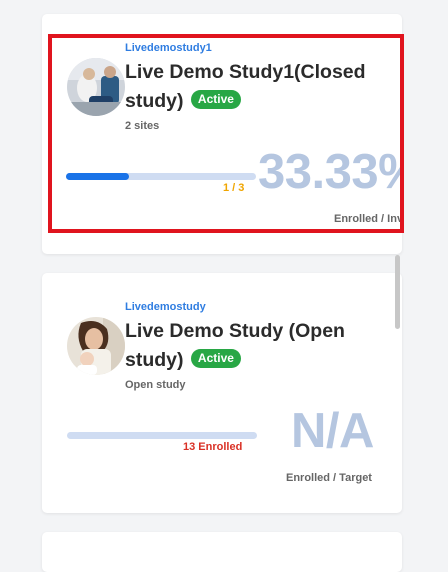  Describe the element at coordinates (397, 292) in the screenshot. I see `scrollbar-thumb` at that location.